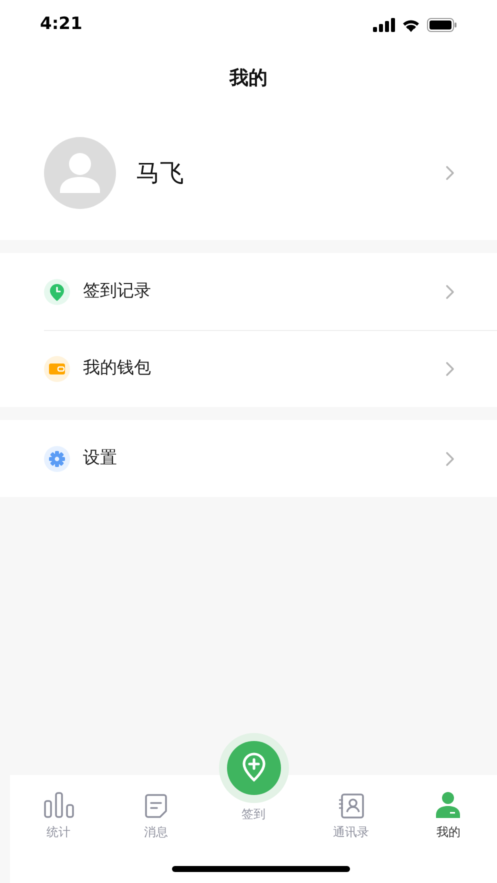 The width and height of the screenshot is (497, 883). I want to click on status-time: 4:21, so click(61, 24).